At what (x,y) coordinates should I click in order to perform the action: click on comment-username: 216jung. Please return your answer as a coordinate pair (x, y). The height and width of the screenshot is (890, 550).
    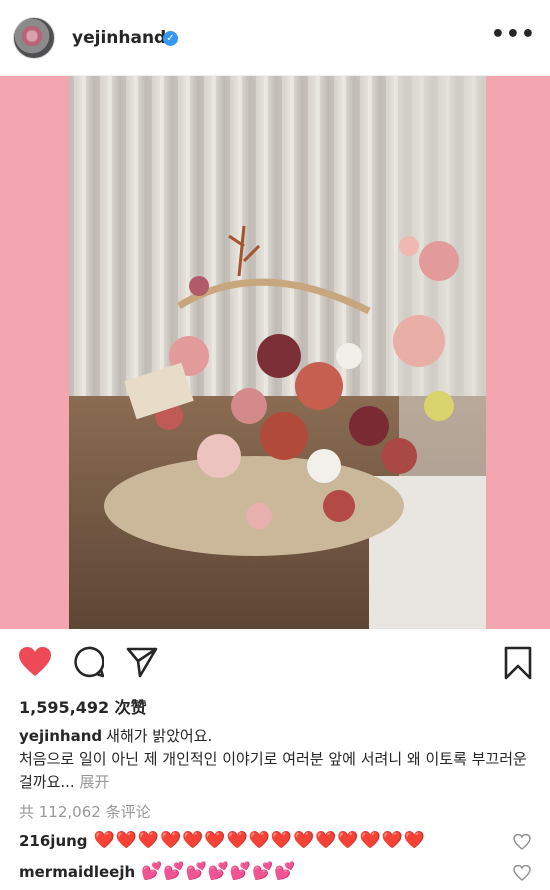
    Looking at the image, I should click on (53, 841).